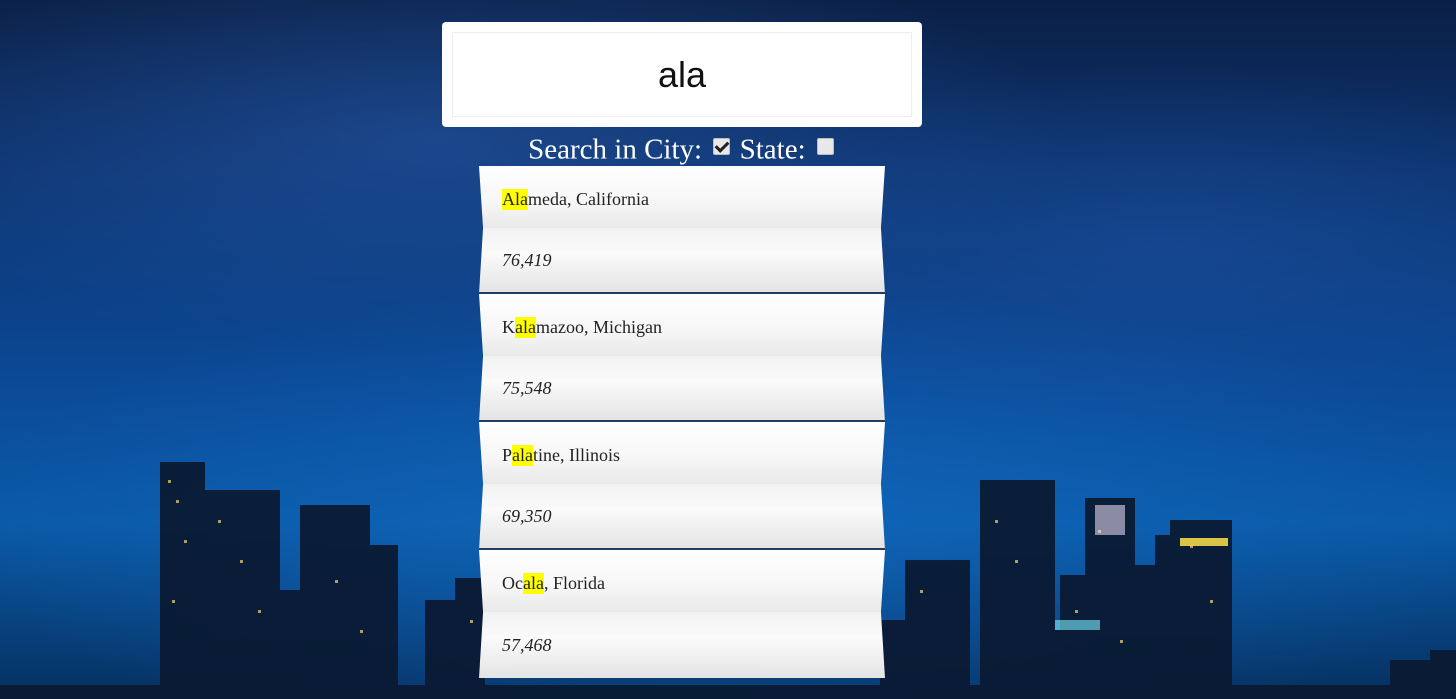 Image resolution: width=1456 pixels, height=699 pixels. I want to click on name-suffix: , Florida, so click(574, 582).